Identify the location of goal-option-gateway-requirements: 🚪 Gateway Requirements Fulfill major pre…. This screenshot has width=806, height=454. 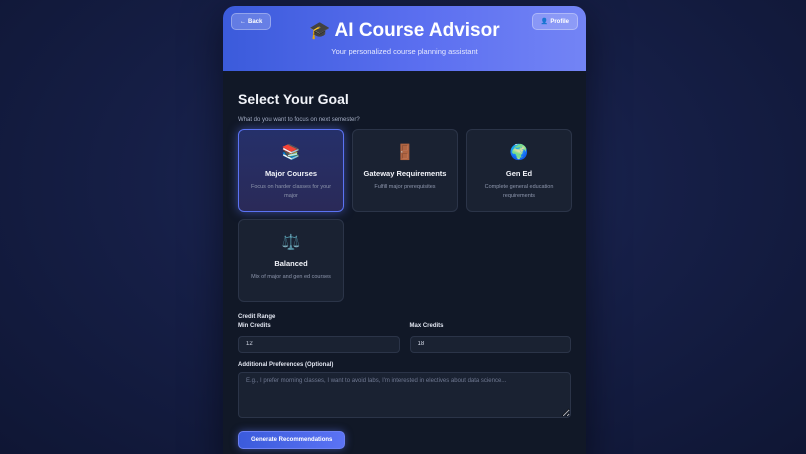
(405, 170).